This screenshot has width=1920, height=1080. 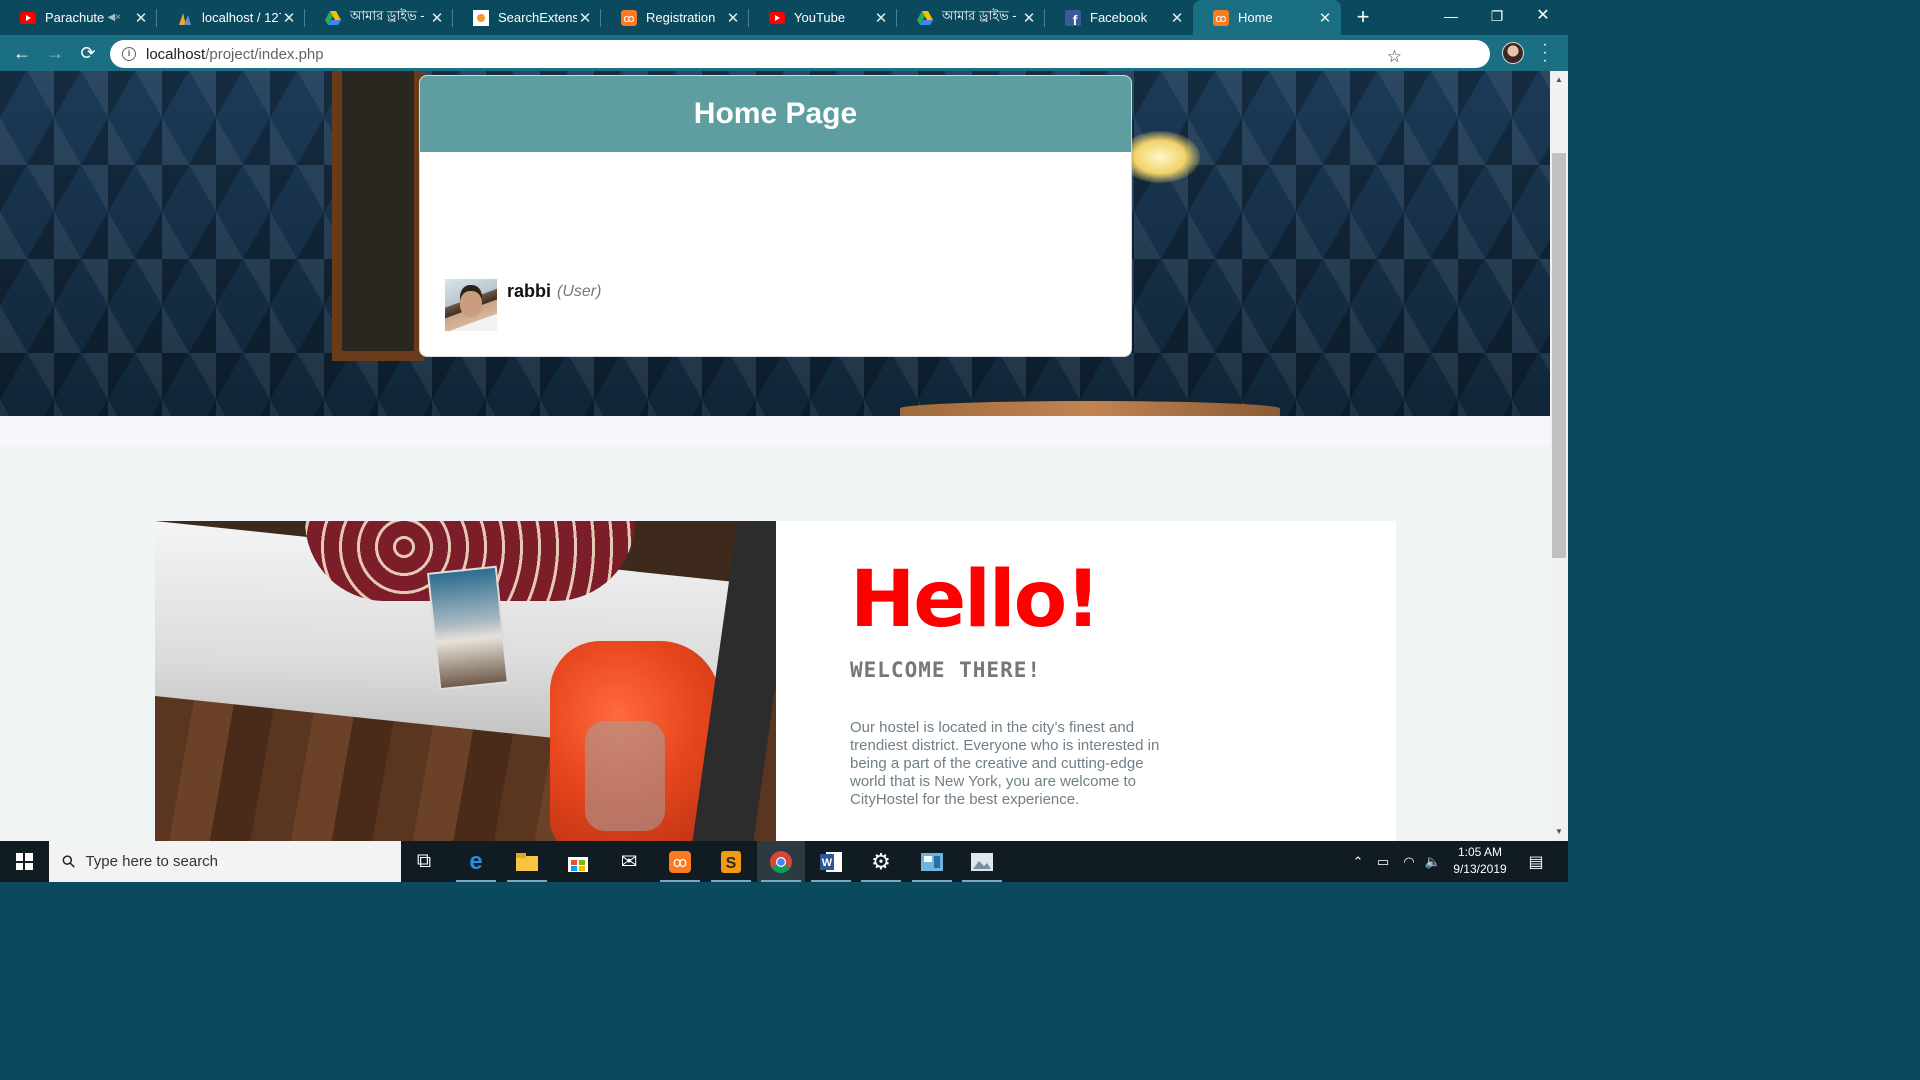 I want to click on svg-text: S, so click(x=731, y=863).